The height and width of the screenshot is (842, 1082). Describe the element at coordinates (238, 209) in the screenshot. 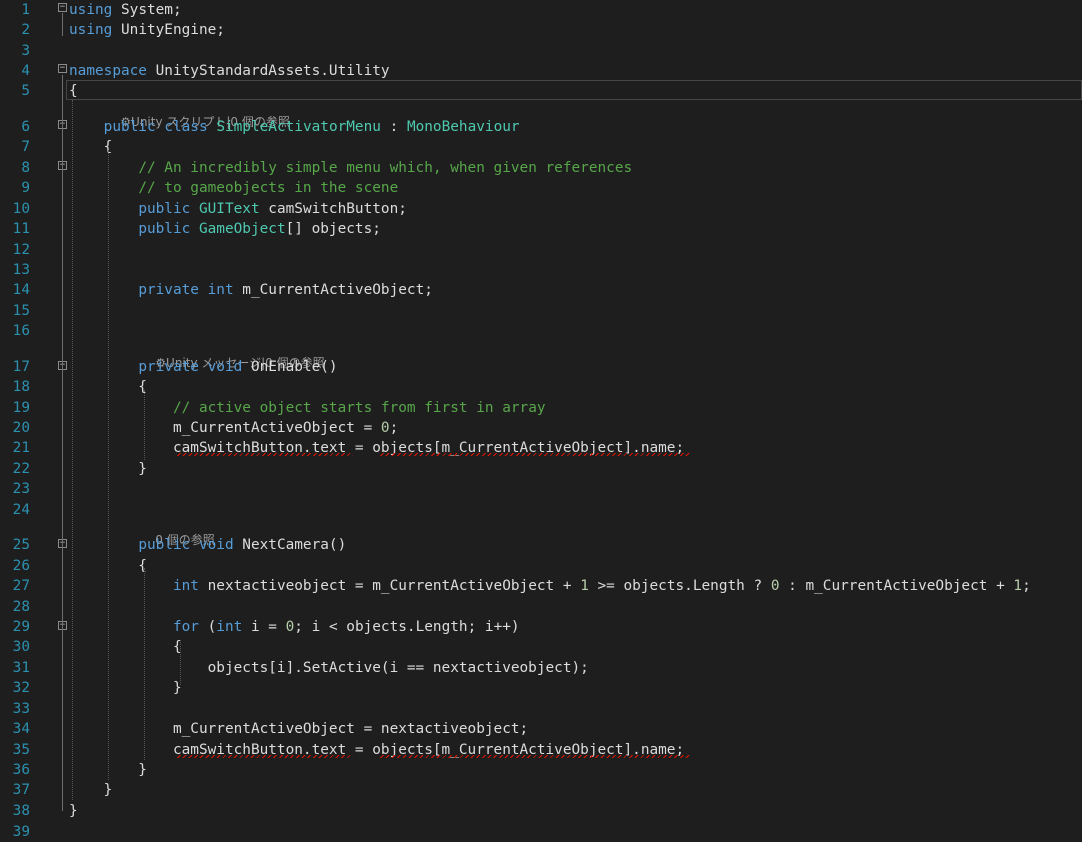

I see `code-text: public GUIText camSwitchButton;` at that location.